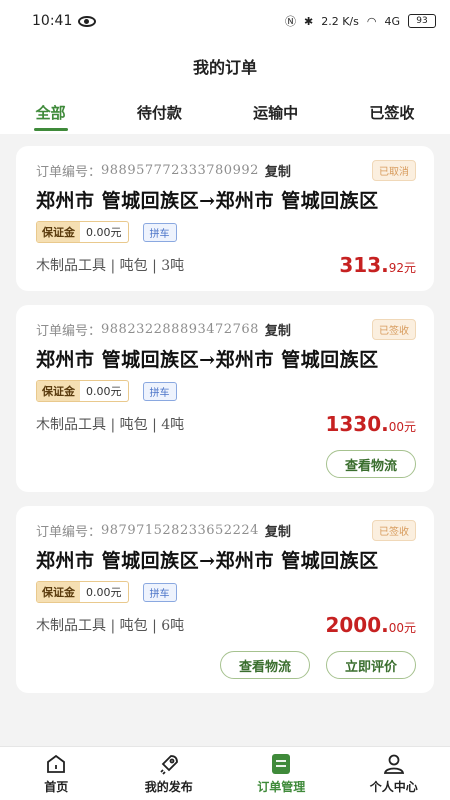  Describe the element at coordinates (392, 21) in the screenshot. I see `network-type: 4G` at that location.